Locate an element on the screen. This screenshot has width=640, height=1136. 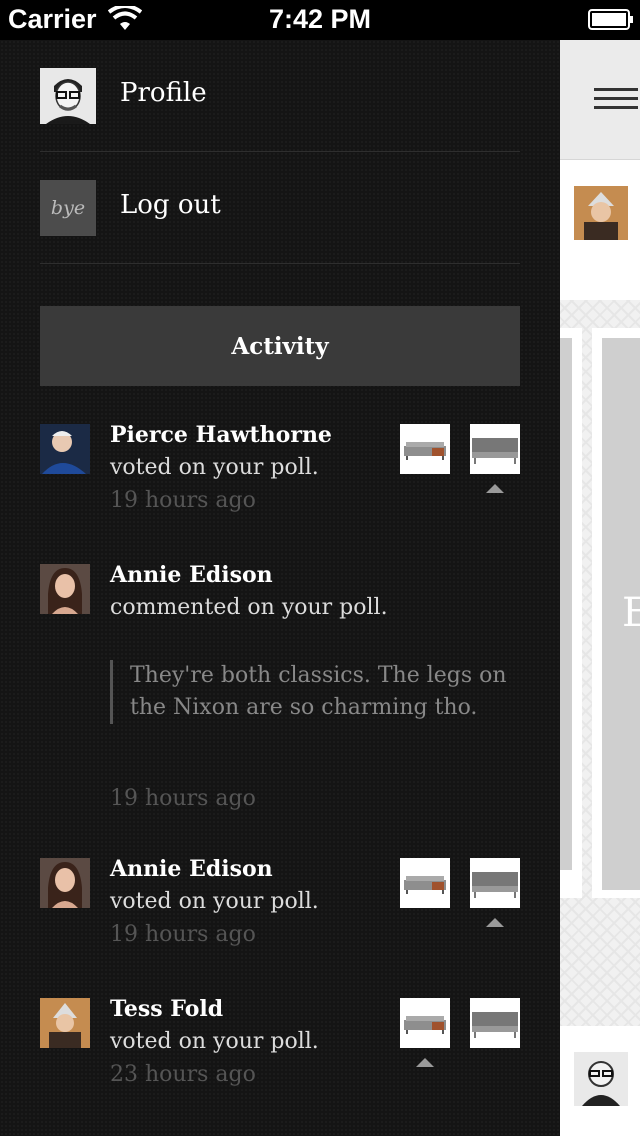
tess-avatar is located at coordinates (65, 1023).